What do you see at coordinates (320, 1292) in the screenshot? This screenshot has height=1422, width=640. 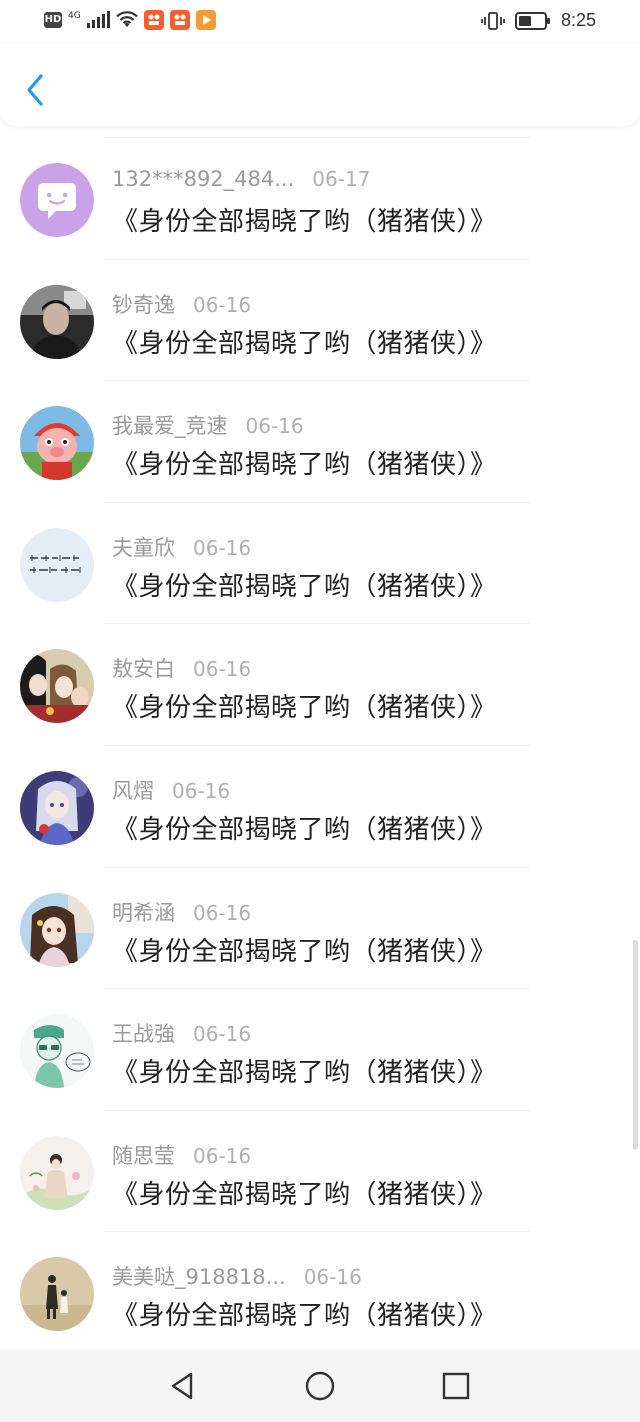 I see `list-item: 美美哒_918818... 06-16 《身份全部揭晓了哟（猪猪侠）》` at bounding box center [320, 1292].